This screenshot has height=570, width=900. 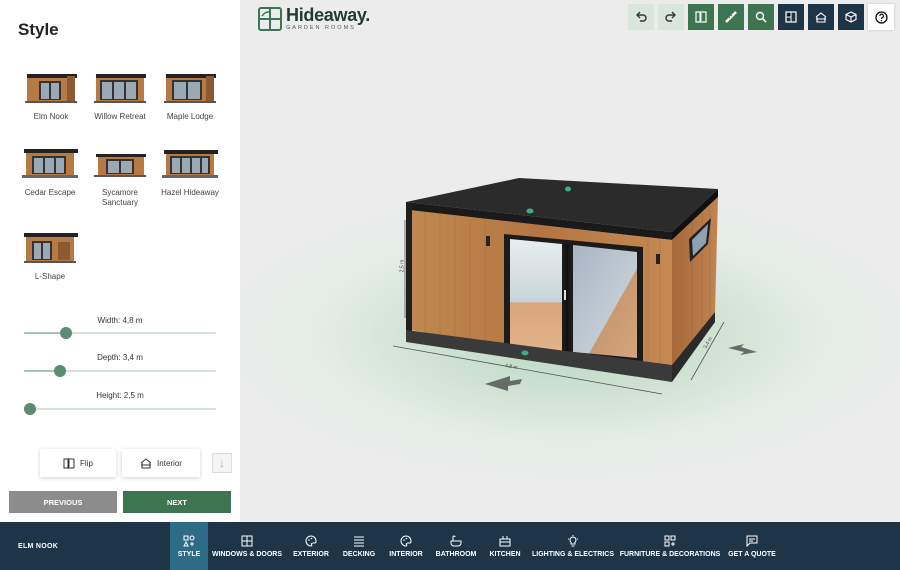 I want to click on furniture-icon, so click(x=670, y=540).